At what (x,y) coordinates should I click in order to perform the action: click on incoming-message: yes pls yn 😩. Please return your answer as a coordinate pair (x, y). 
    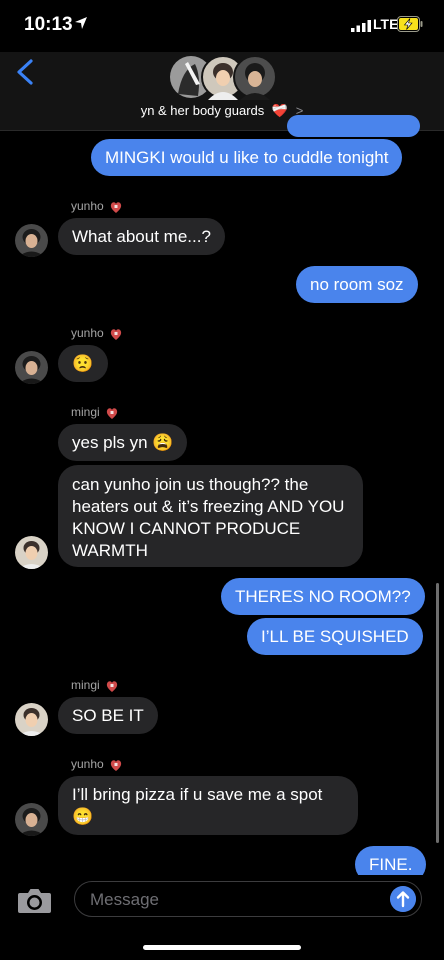
    Looking at the image, I should click on (123, 442).